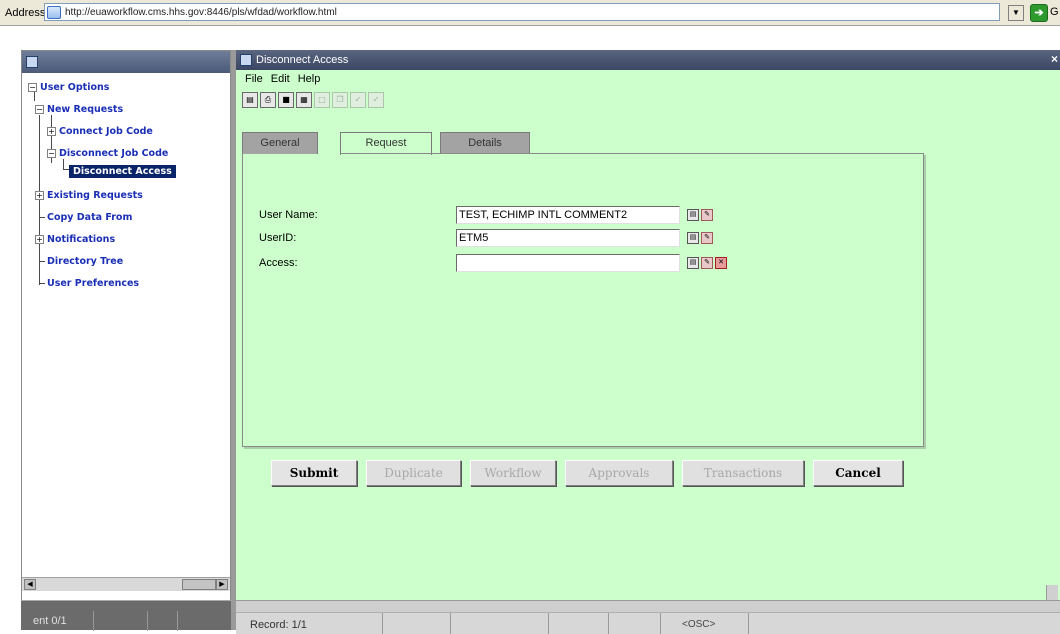  I want to click on scroll-right-icon: ▶, so click(222, 584).